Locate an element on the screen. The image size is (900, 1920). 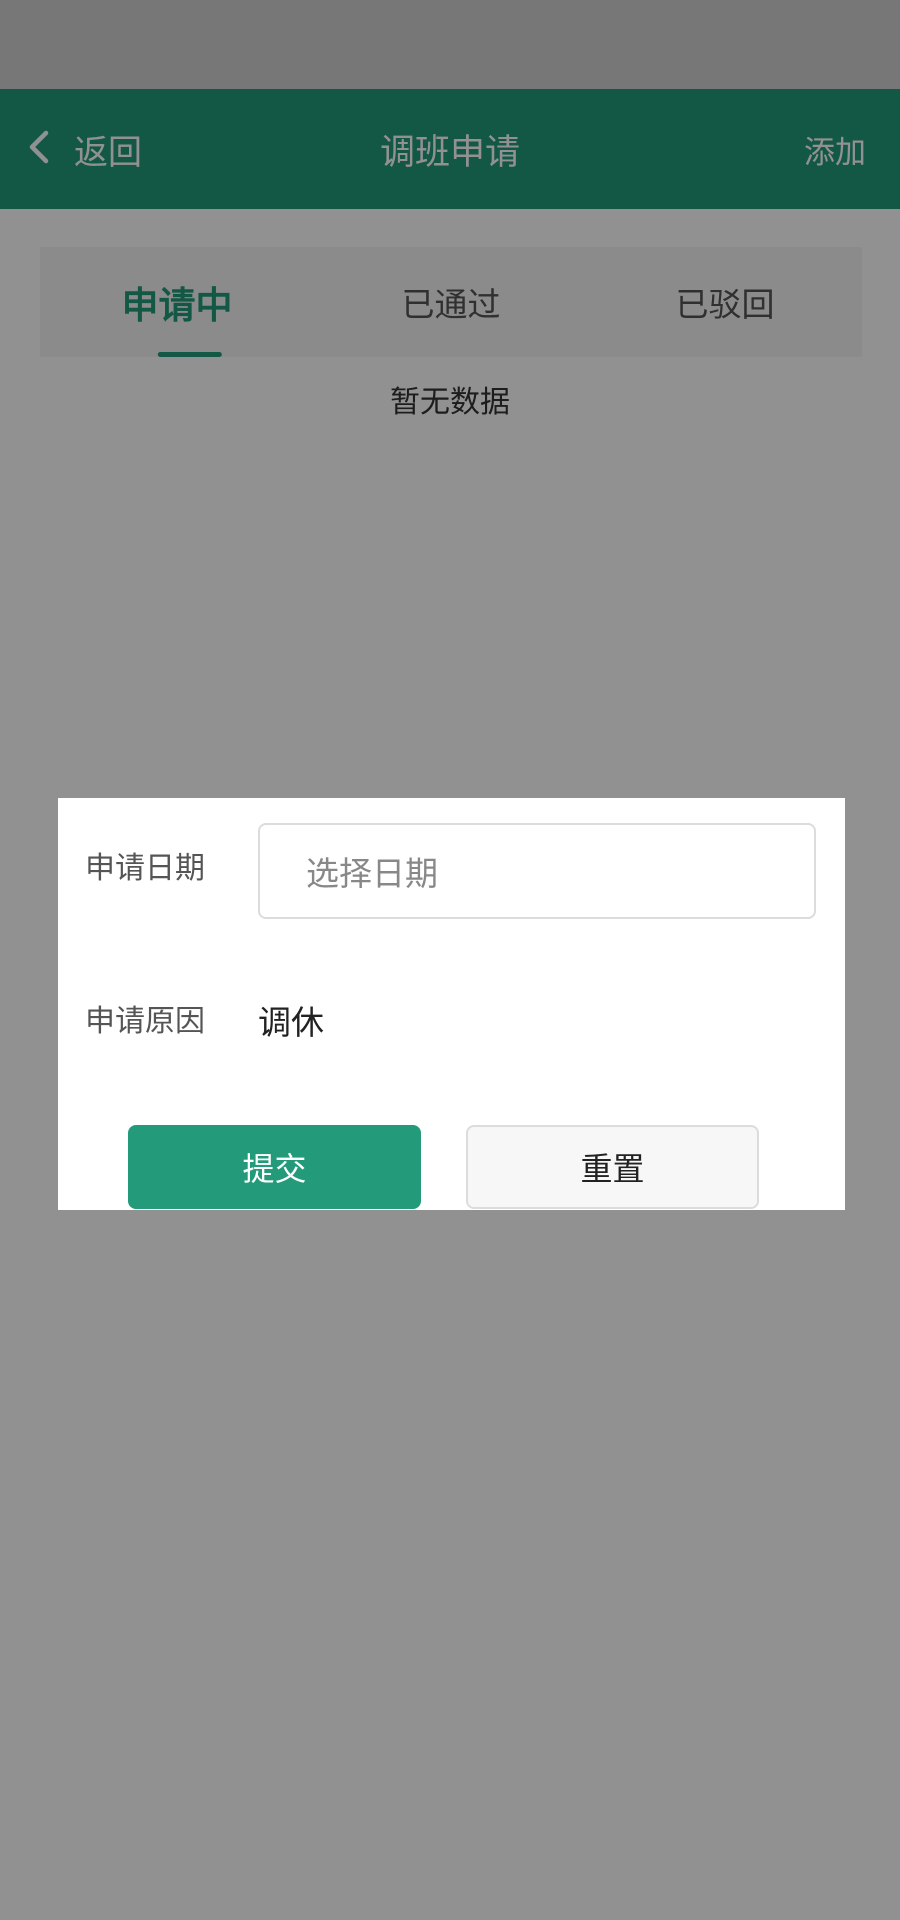
reason-value: 调休 is located at coordinates (291, 1020).